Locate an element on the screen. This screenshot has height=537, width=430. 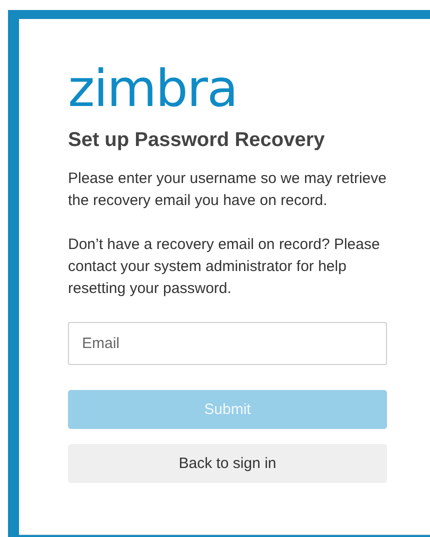
instruction-text: Please enter your username so we may retrieve the recovery email you have on record. is located at coordinates (227, 190).